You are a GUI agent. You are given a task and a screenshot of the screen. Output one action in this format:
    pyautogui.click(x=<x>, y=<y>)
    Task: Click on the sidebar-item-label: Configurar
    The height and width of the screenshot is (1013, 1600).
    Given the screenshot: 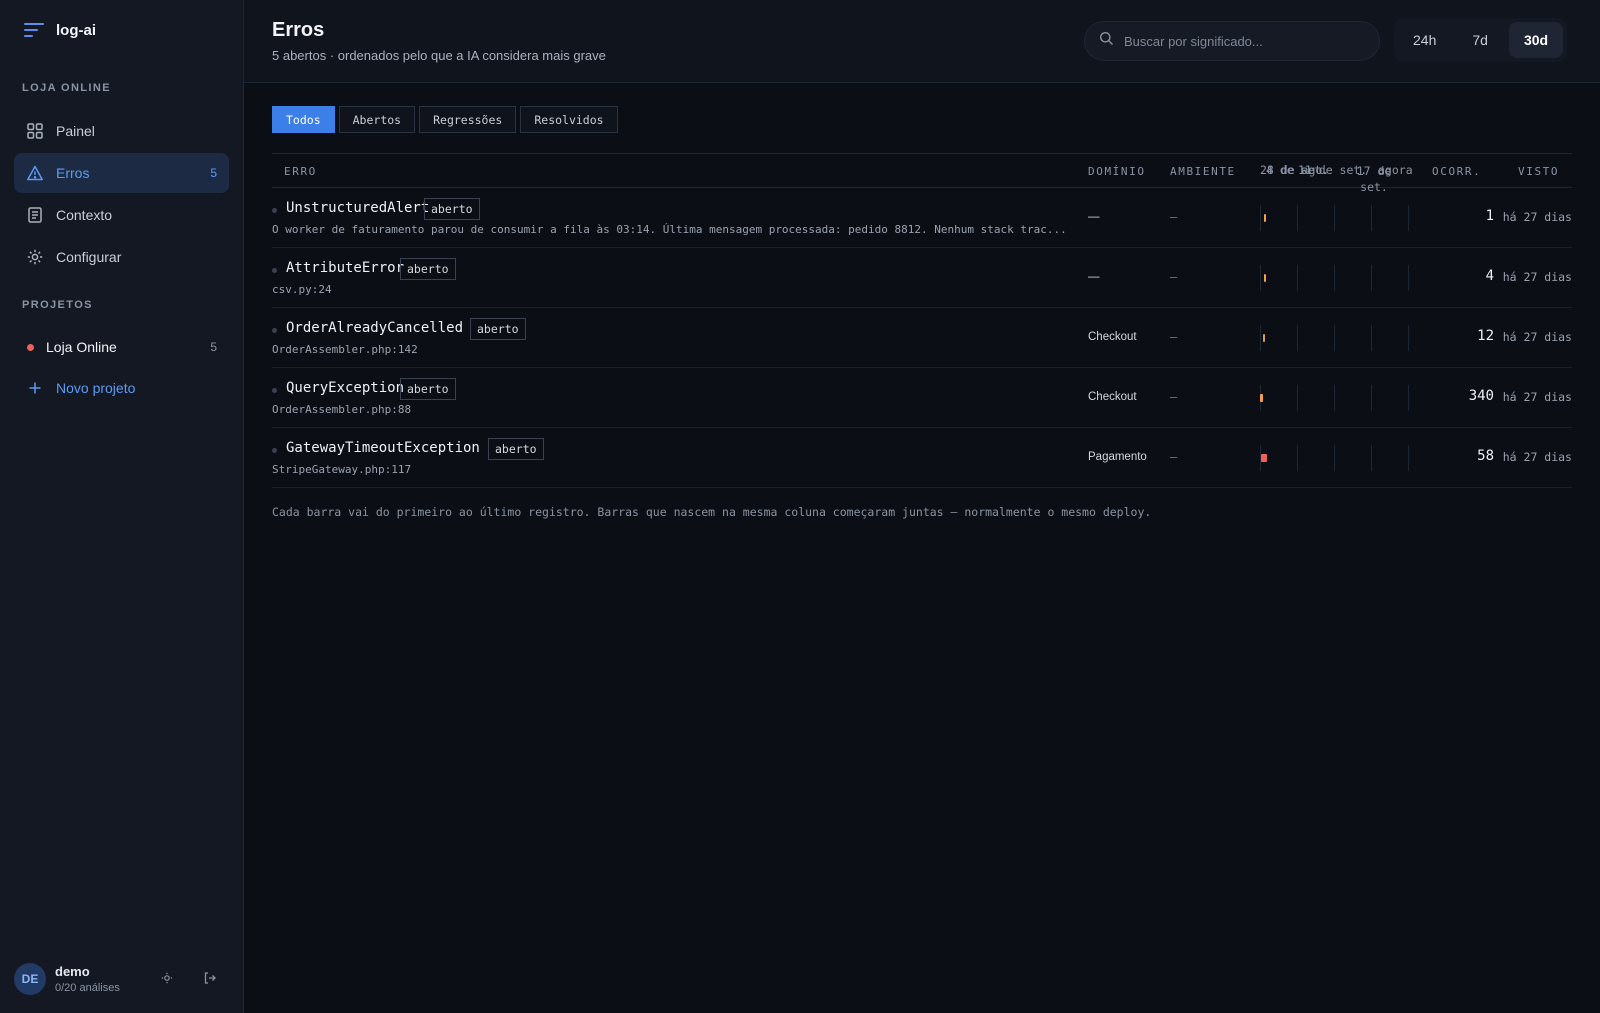 What is the action you would take?
    pyautogui.click(x=89, y=257)
    